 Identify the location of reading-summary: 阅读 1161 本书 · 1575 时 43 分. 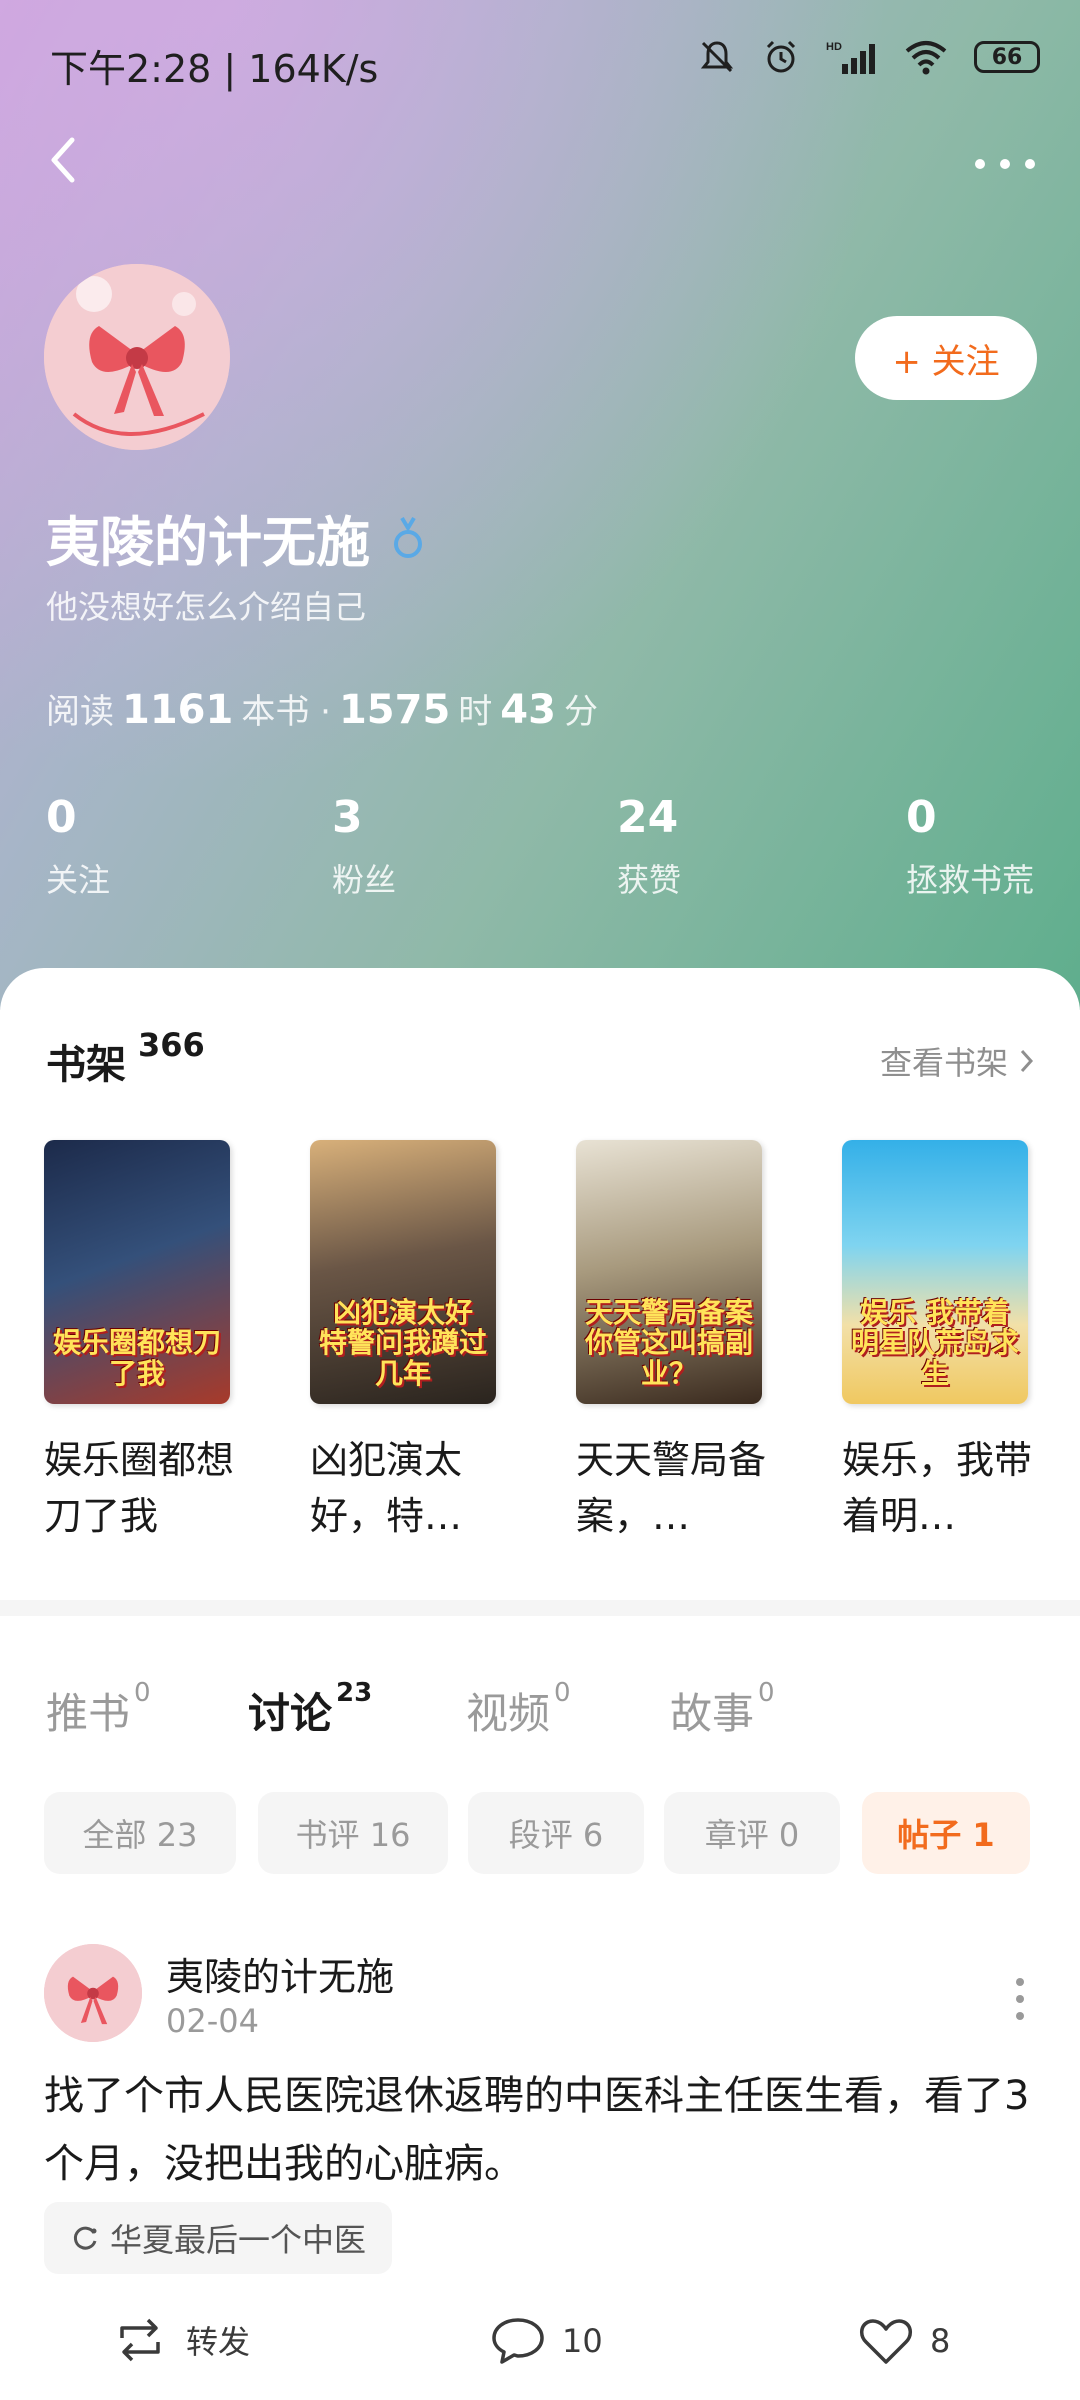
(322, 708).